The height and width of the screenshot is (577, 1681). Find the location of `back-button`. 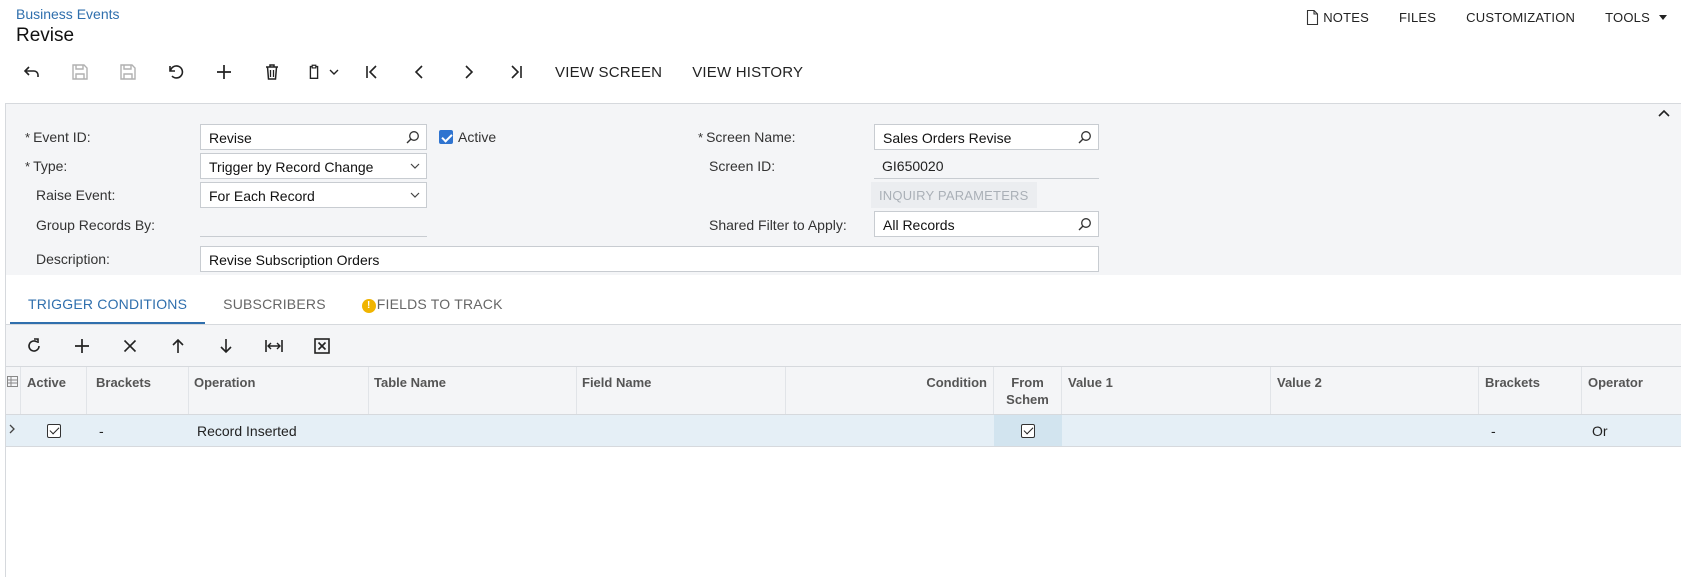

back-button is located at coordinates (32, 72).